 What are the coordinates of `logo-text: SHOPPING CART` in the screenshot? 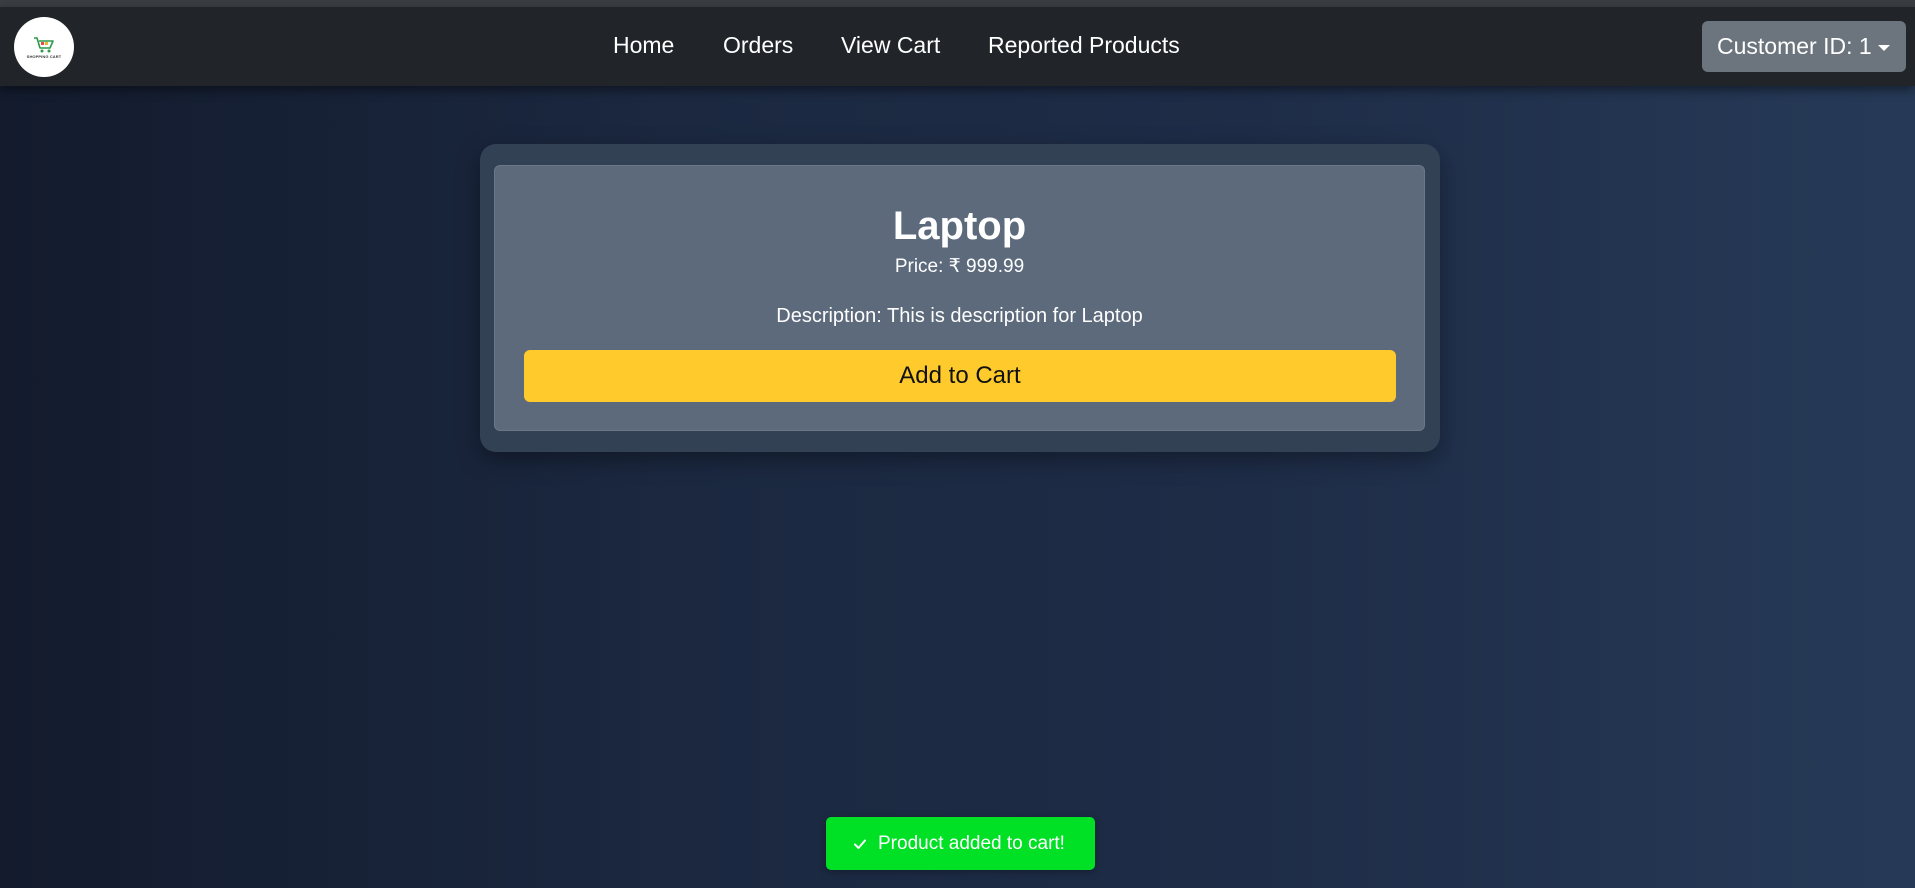 It's located at (44, 56).